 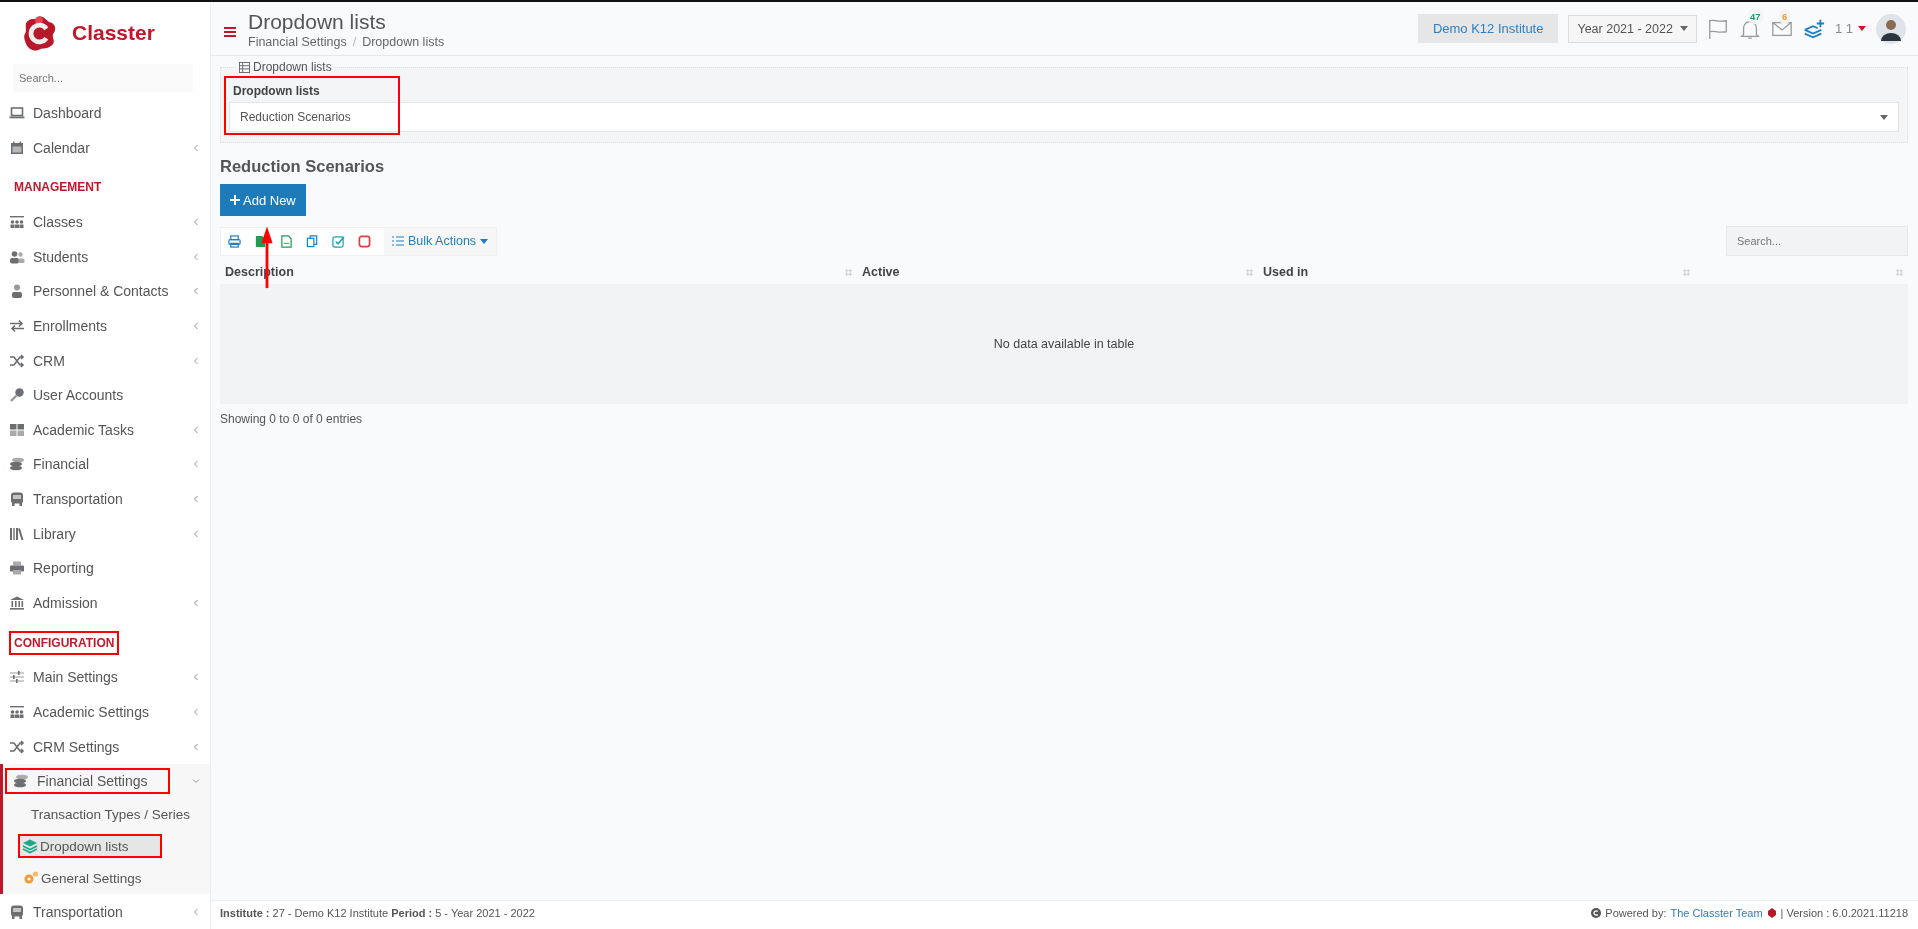 I want to click on year-select: Year 2021 - 2022, so click(x=1632, y=28).